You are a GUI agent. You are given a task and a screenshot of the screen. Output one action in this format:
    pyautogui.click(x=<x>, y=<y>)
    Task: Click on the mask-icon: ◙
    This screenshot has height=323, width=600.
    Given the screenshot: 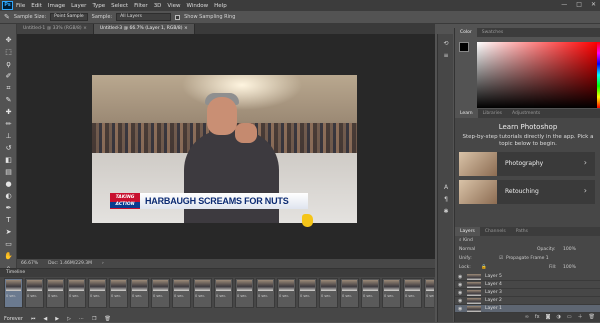 What is the action you would take?
    pyautogui.click(x=548, y=317)
    